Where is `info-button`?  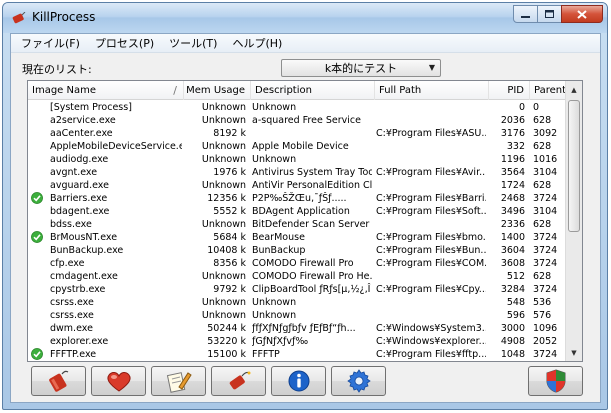 info-button is located at coordinates (298, 381).